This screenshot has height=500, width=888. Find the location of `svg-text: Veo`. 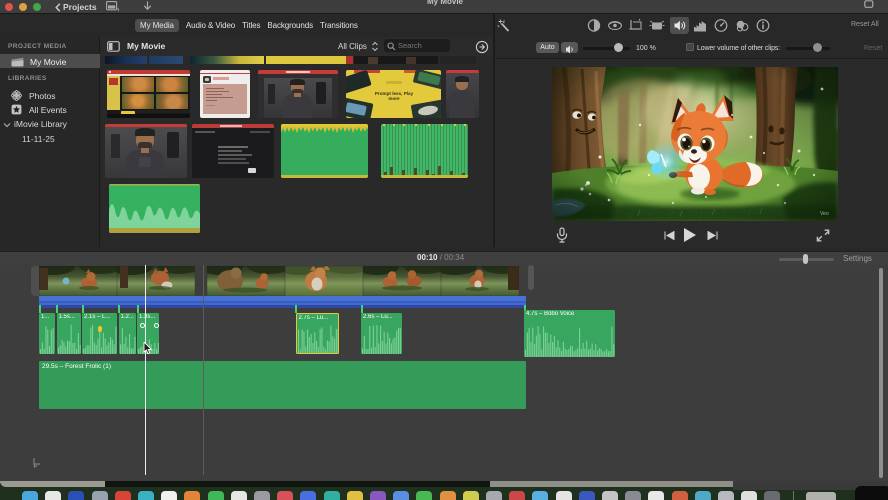

svg-text: Veo is located at coordinates (824, 214).